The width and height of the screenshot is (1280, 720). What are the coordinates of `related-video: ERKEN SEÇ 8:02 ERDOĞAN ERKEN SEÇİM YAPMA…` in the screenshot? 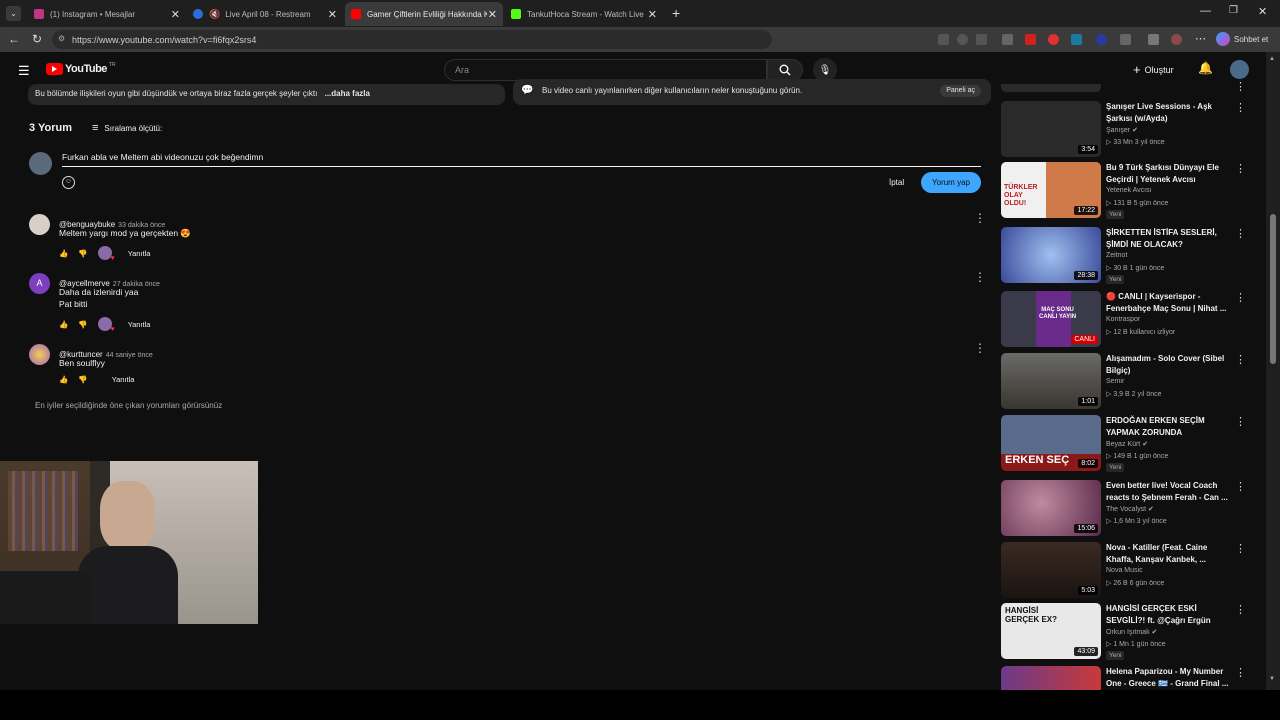 It's located at (1126, 444).